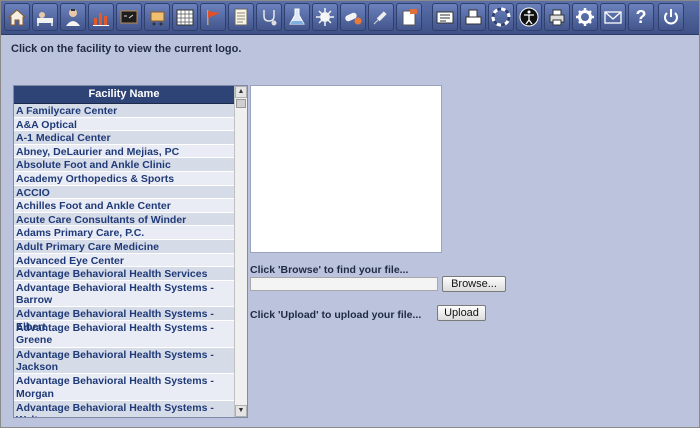  What do you see at coordinates (129, 17) in the screenshot?
I see `chalkboard-icon` at bounding box center [129, 17].